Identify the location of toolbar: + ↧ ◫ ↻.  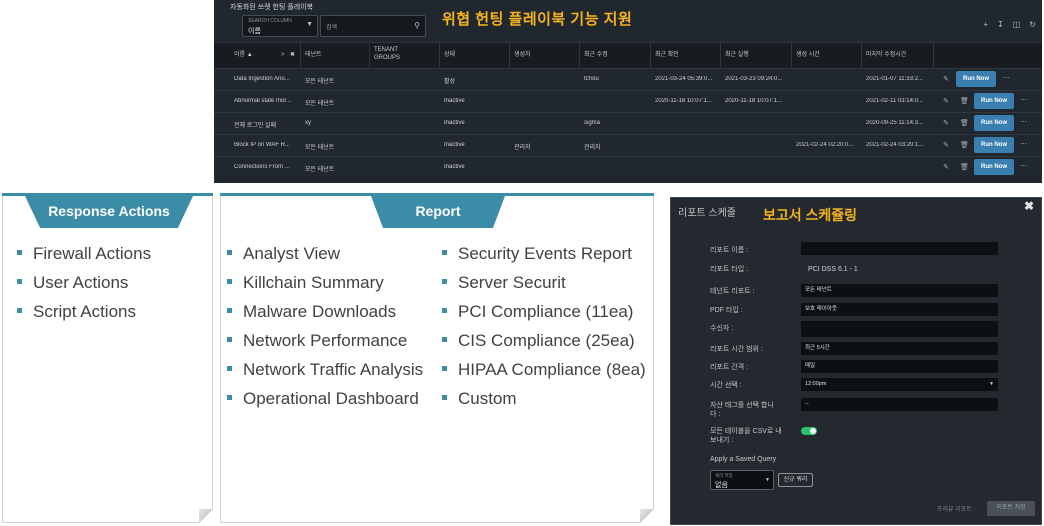
(1009, 24).